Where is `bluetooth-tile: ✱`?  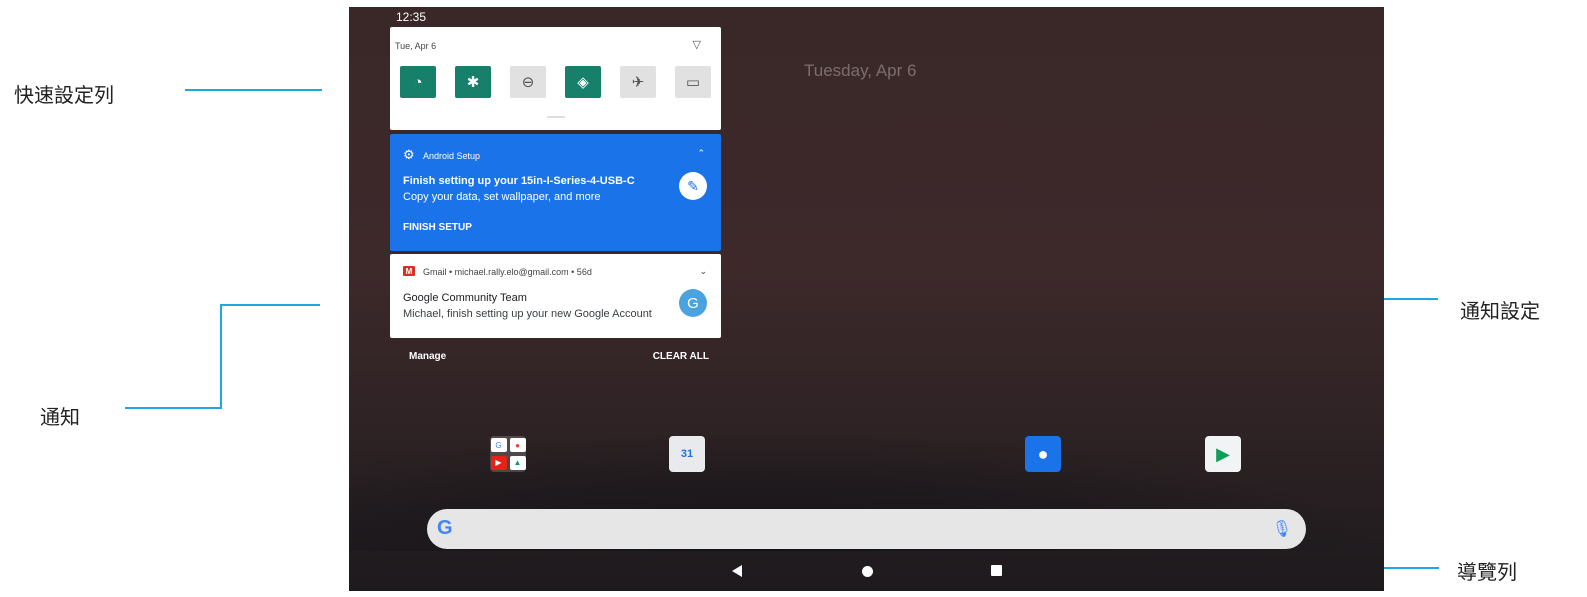
bluetooth-tile: ✱ is located at coordinates (473, 82).